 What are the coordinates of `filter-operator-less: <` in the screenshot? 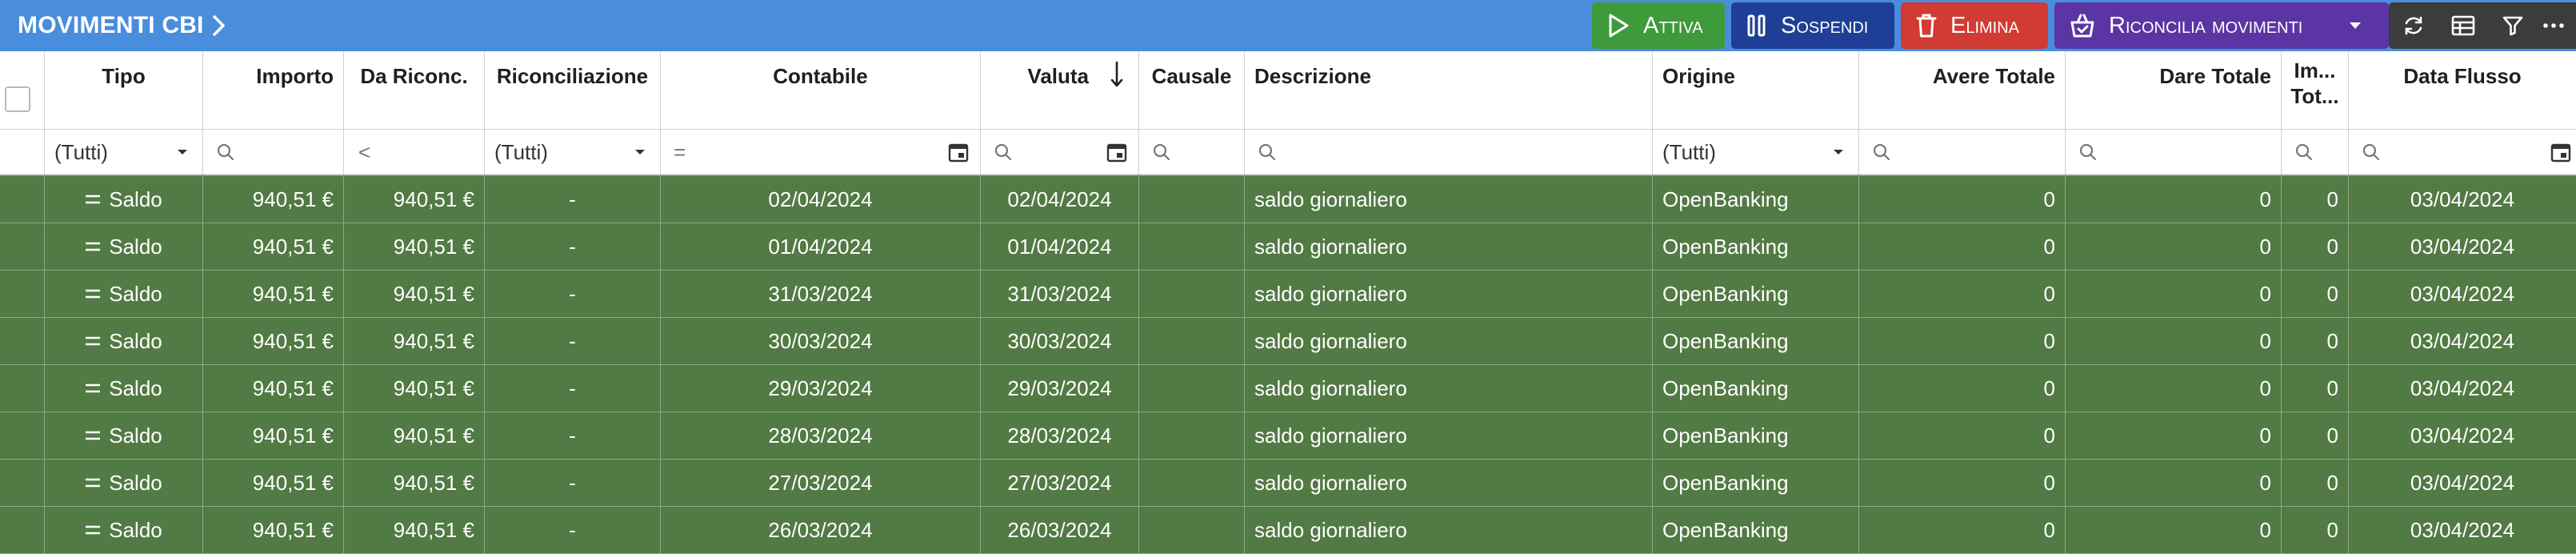 It's located at (364, 152).